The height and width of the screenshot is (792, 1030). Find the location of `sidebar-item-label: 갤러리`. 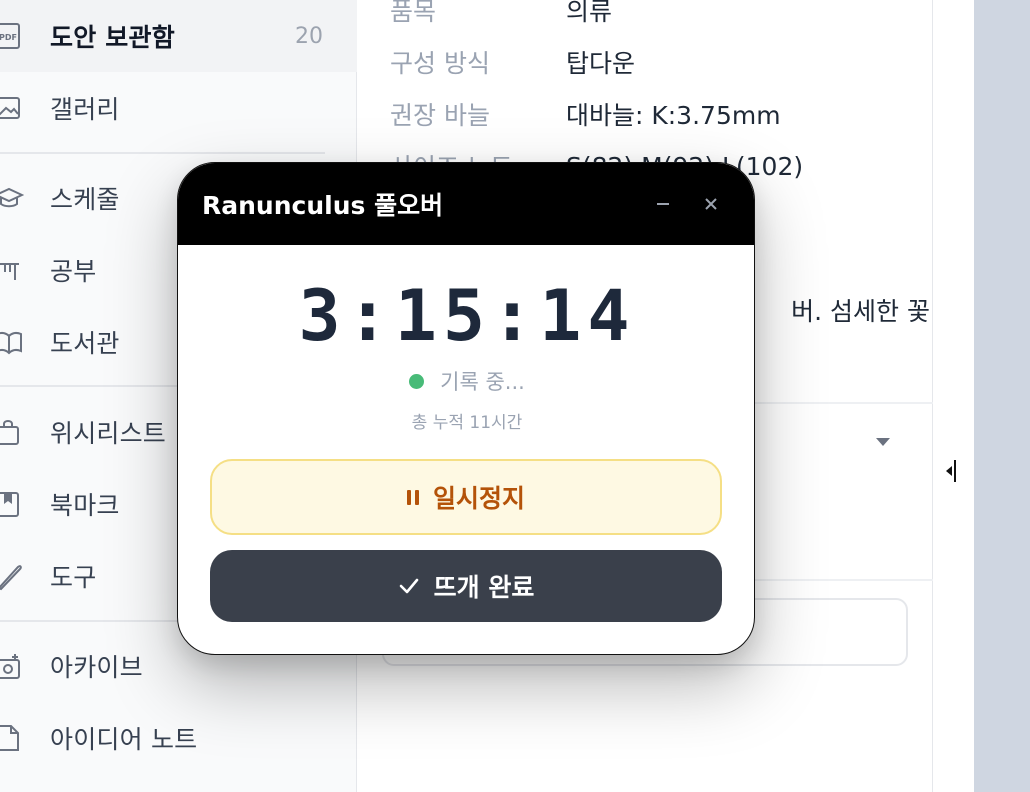

sidebar-item-label: 갤러리 is located at coordinates (85, 109).